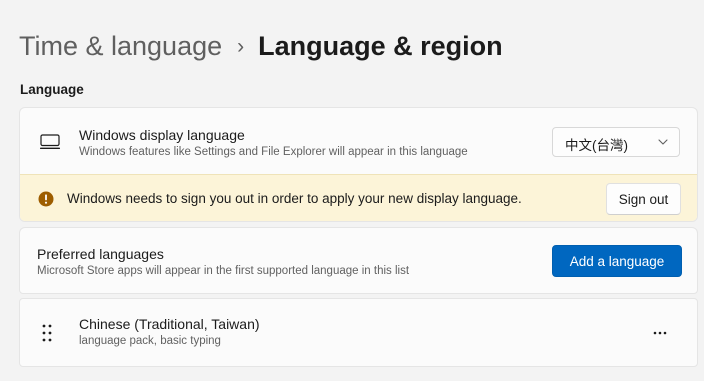  What do you see at coordinates (50, 141) in the screenshot?
I see `monitor-icon` at bounding box center [50, 141].